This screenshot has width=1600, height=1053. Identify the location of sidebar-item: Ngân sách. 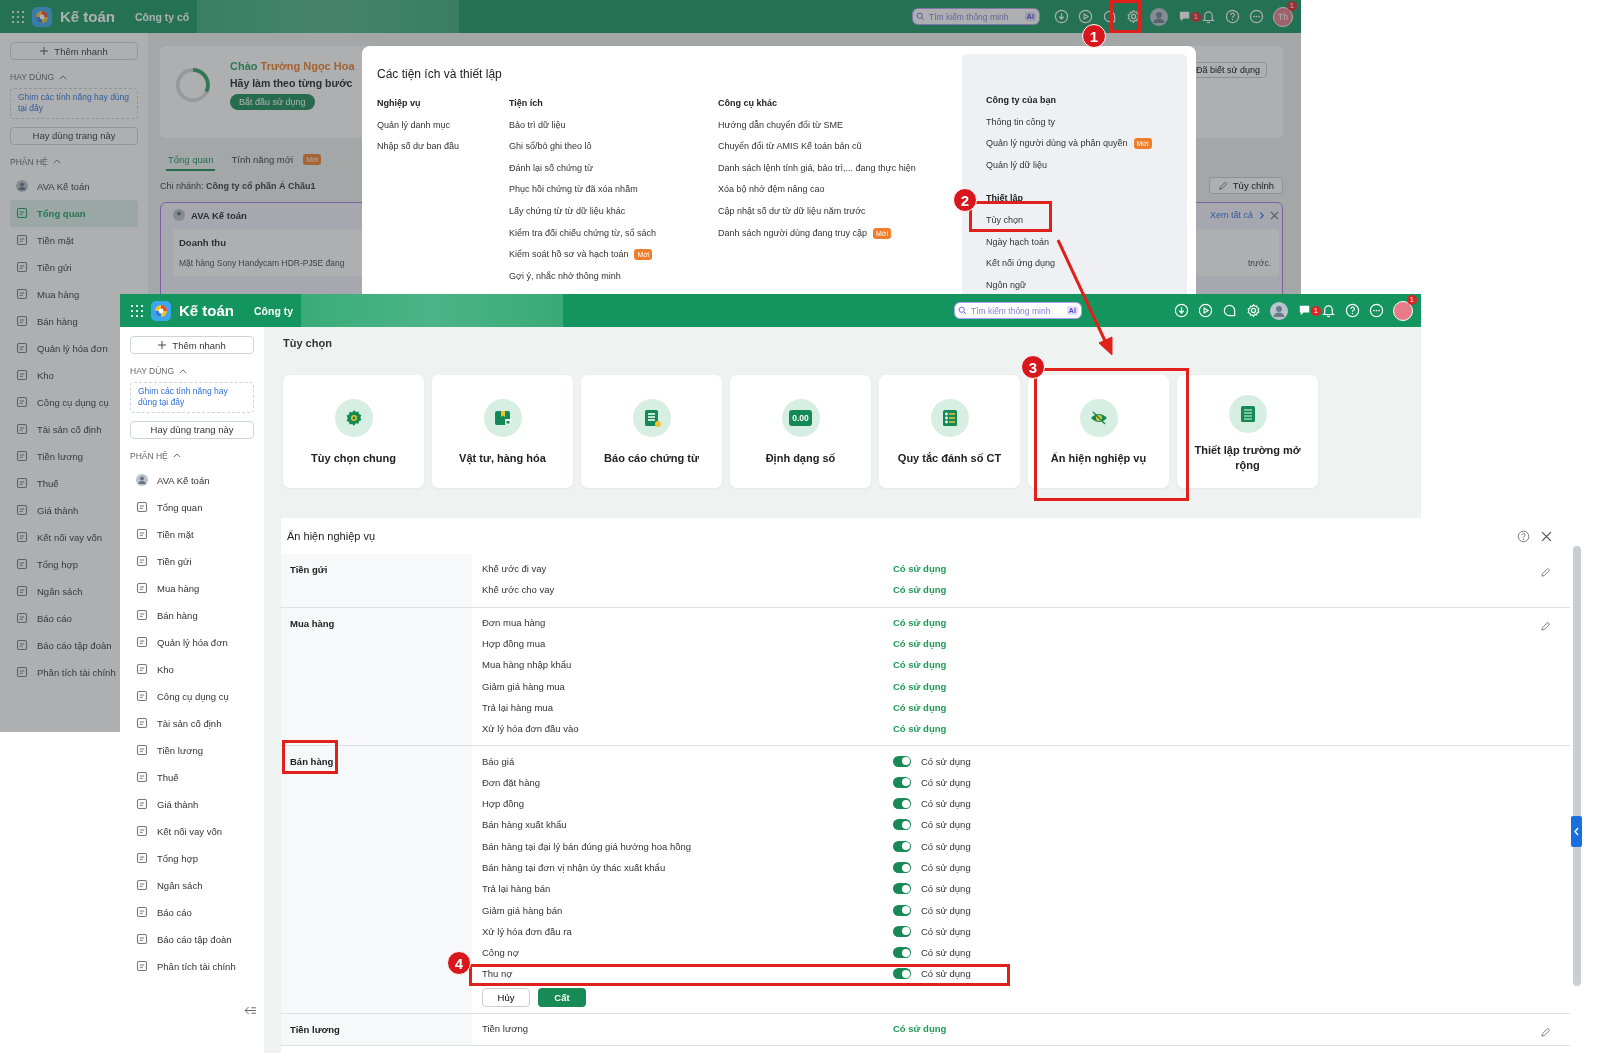
(192, 885).